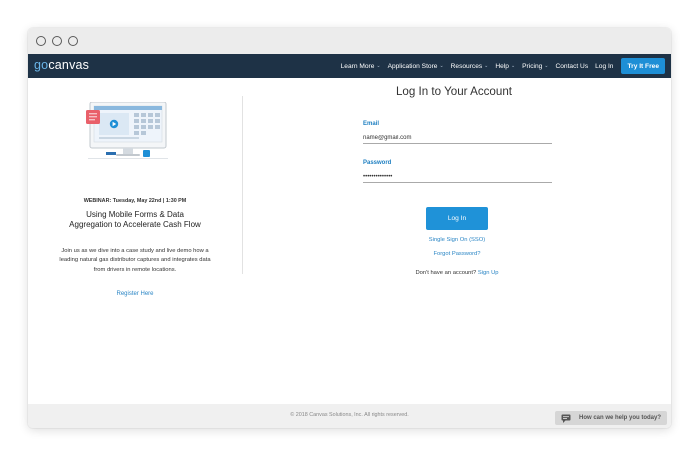 This screenshot has height=450, width=693. Describe the element at coordinates (377, 163) in the screenshot. I see `password-label: Password` at that location.